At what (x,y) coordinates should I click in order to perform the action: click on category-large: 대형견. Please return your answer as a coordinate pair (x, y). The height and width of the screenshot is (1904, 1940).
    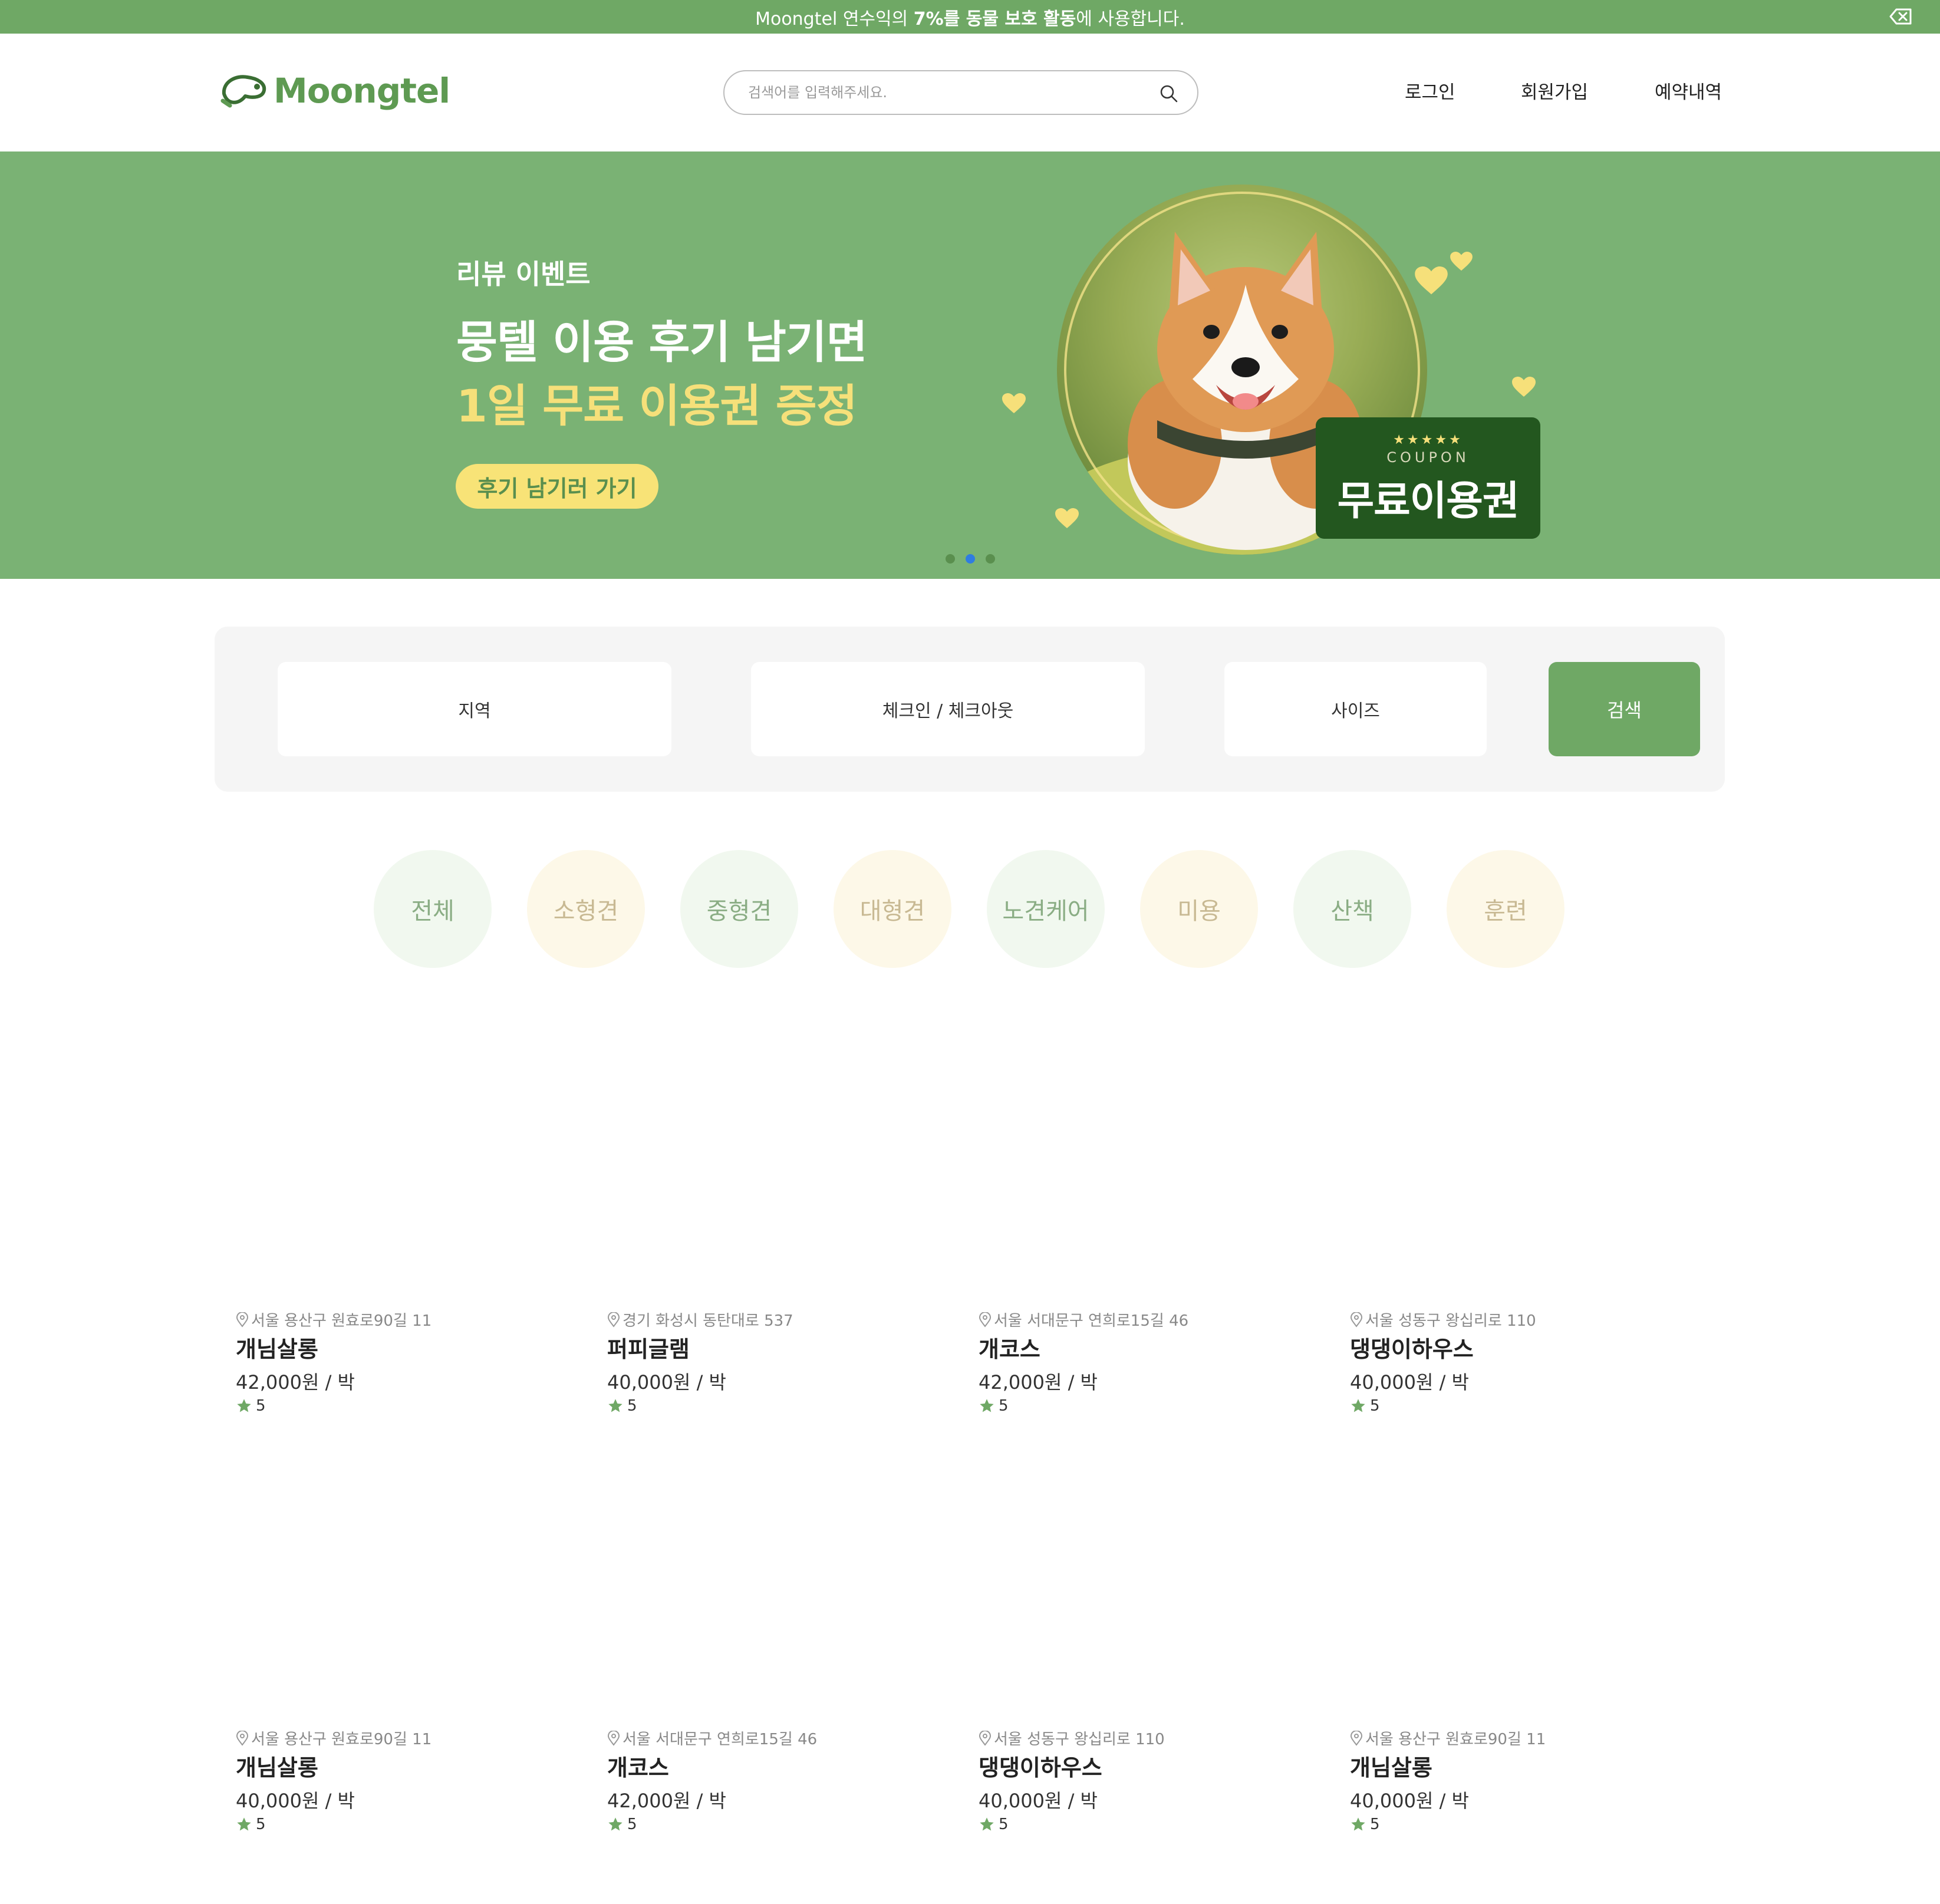
    Looking at the image, I should click on (892, 909).